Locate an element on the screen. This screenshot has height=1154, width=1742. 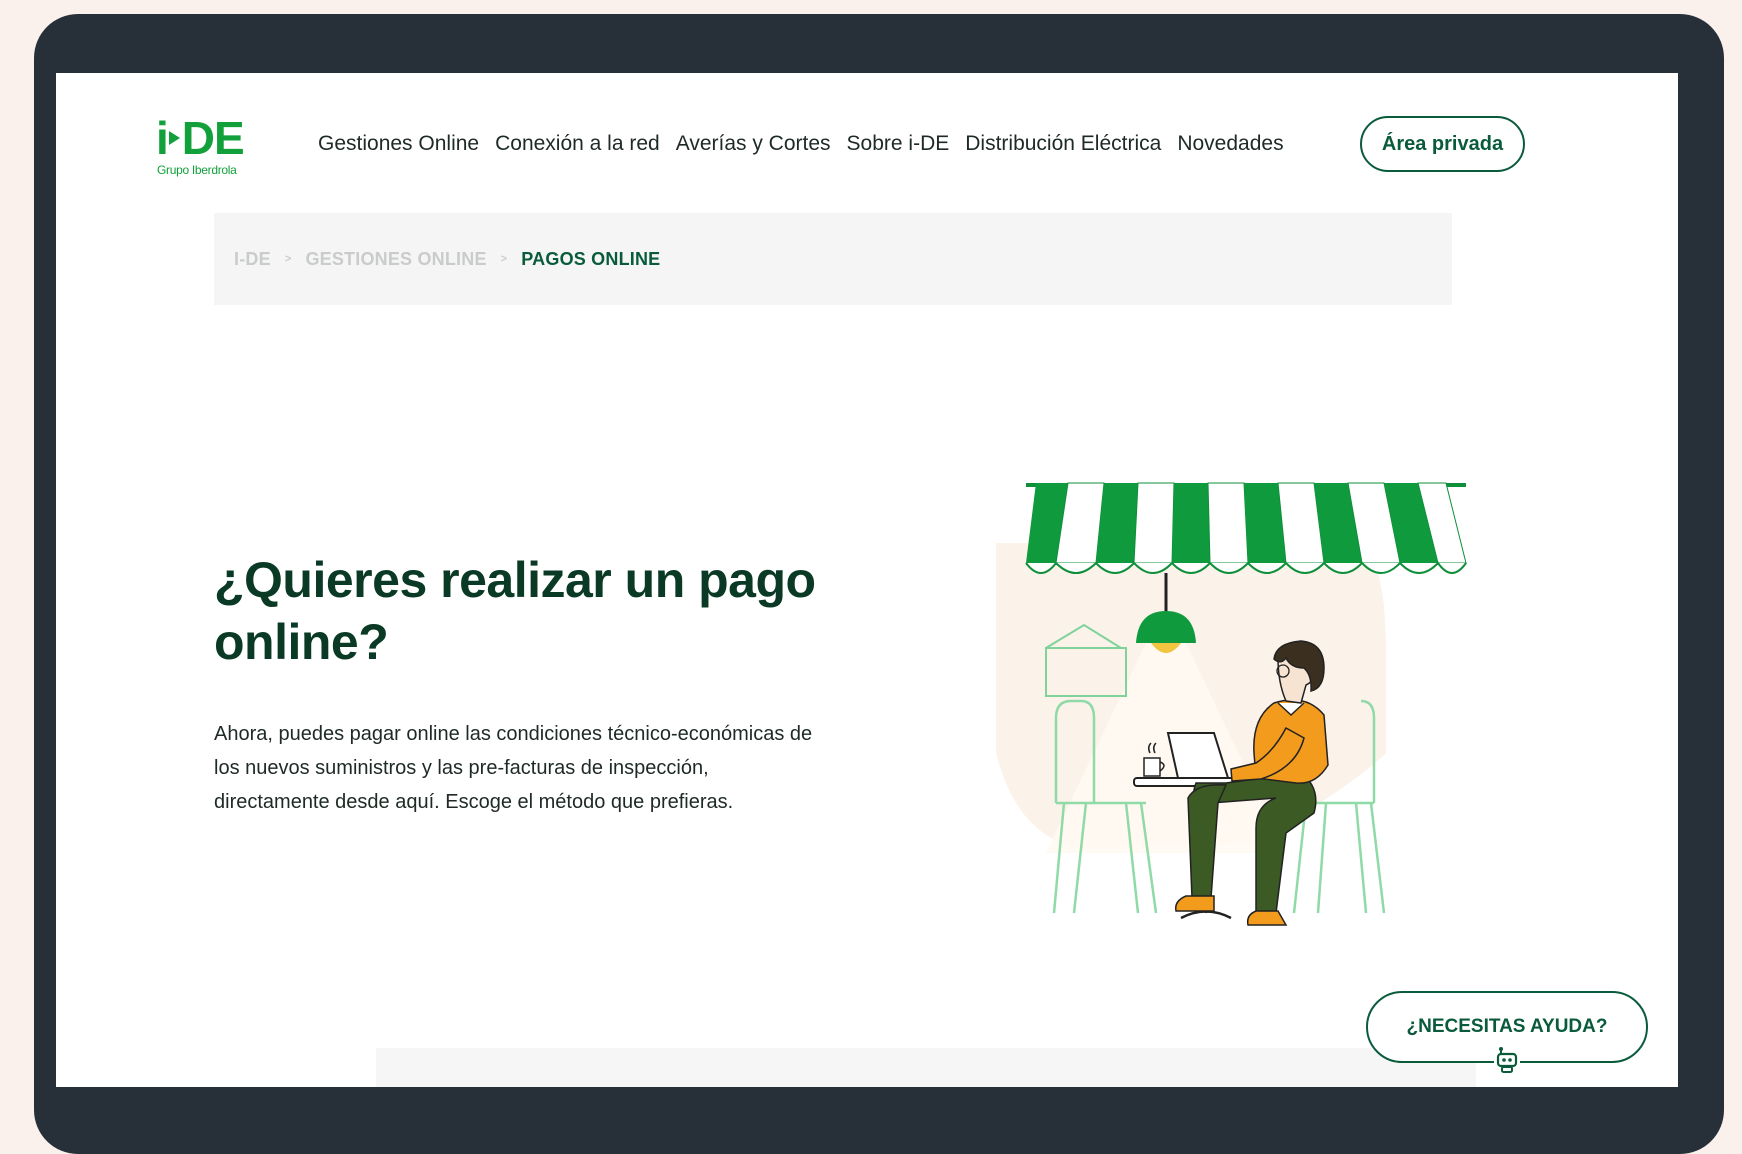
private-area-button: Área privada is located at coordinates (1442, 144).